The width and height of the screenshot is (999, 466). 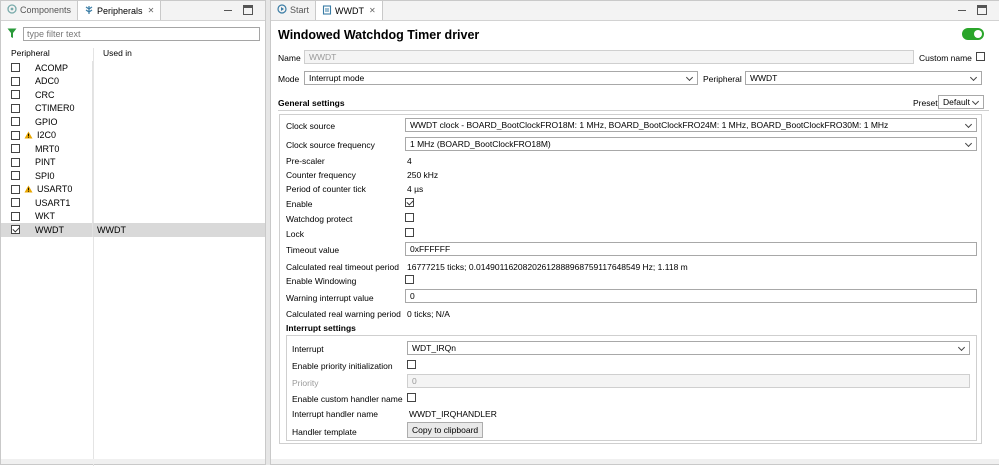 What do you see at coordinates (691, 144) in the screenshot?
I see `clock-freq-select: 1 MHz (BOARD_BootClockFRO18M)` at bounding box center [691, 144].